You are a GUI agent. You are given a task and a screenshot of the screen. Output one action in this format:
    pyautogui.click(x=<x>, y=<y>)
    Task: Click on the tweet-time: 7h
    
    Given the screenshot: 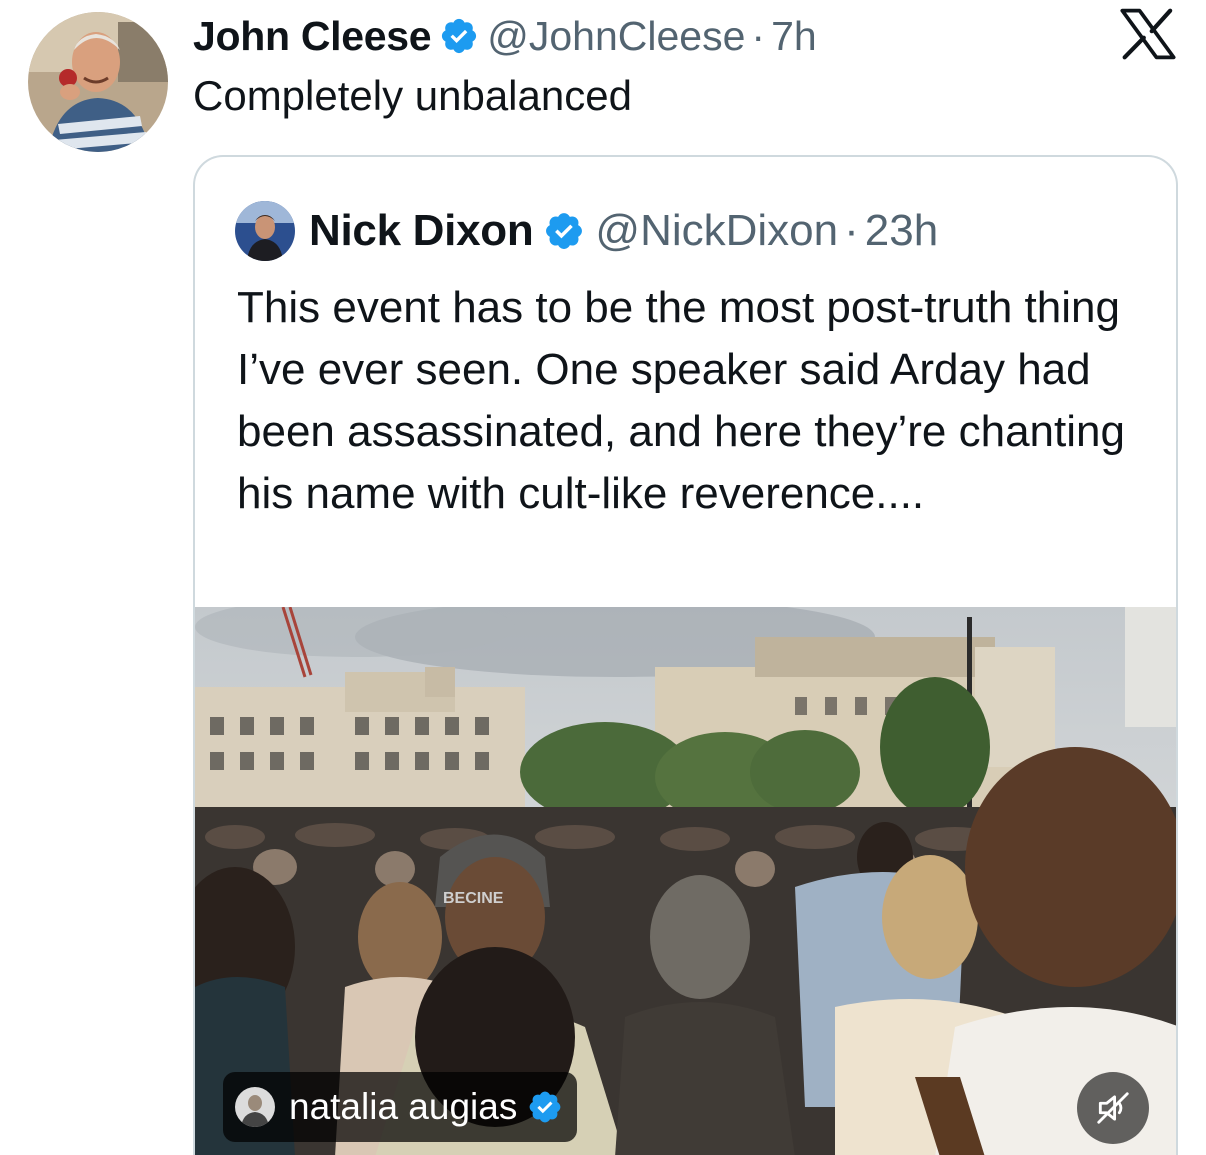 What is the action you would take?
    pyautogui.click(x=794, y=36)
    